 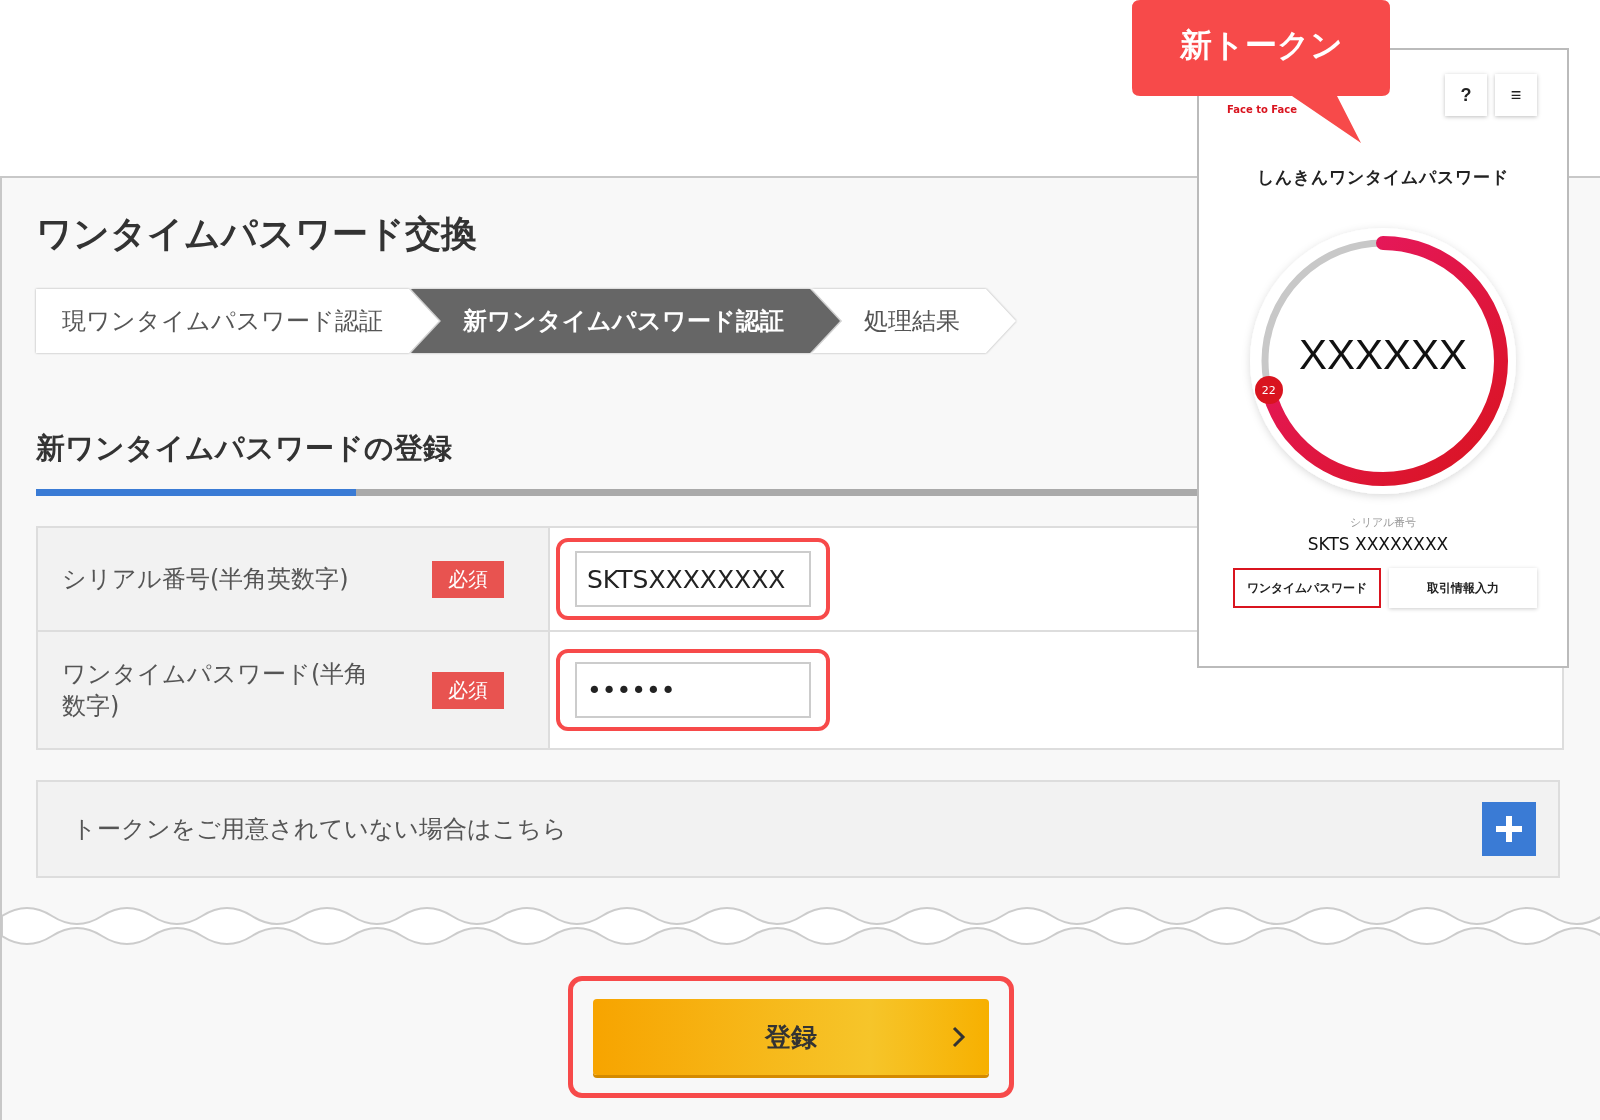 I want to click on app-tab: ワンタイムパスワード, so click(x=1307, y=588).